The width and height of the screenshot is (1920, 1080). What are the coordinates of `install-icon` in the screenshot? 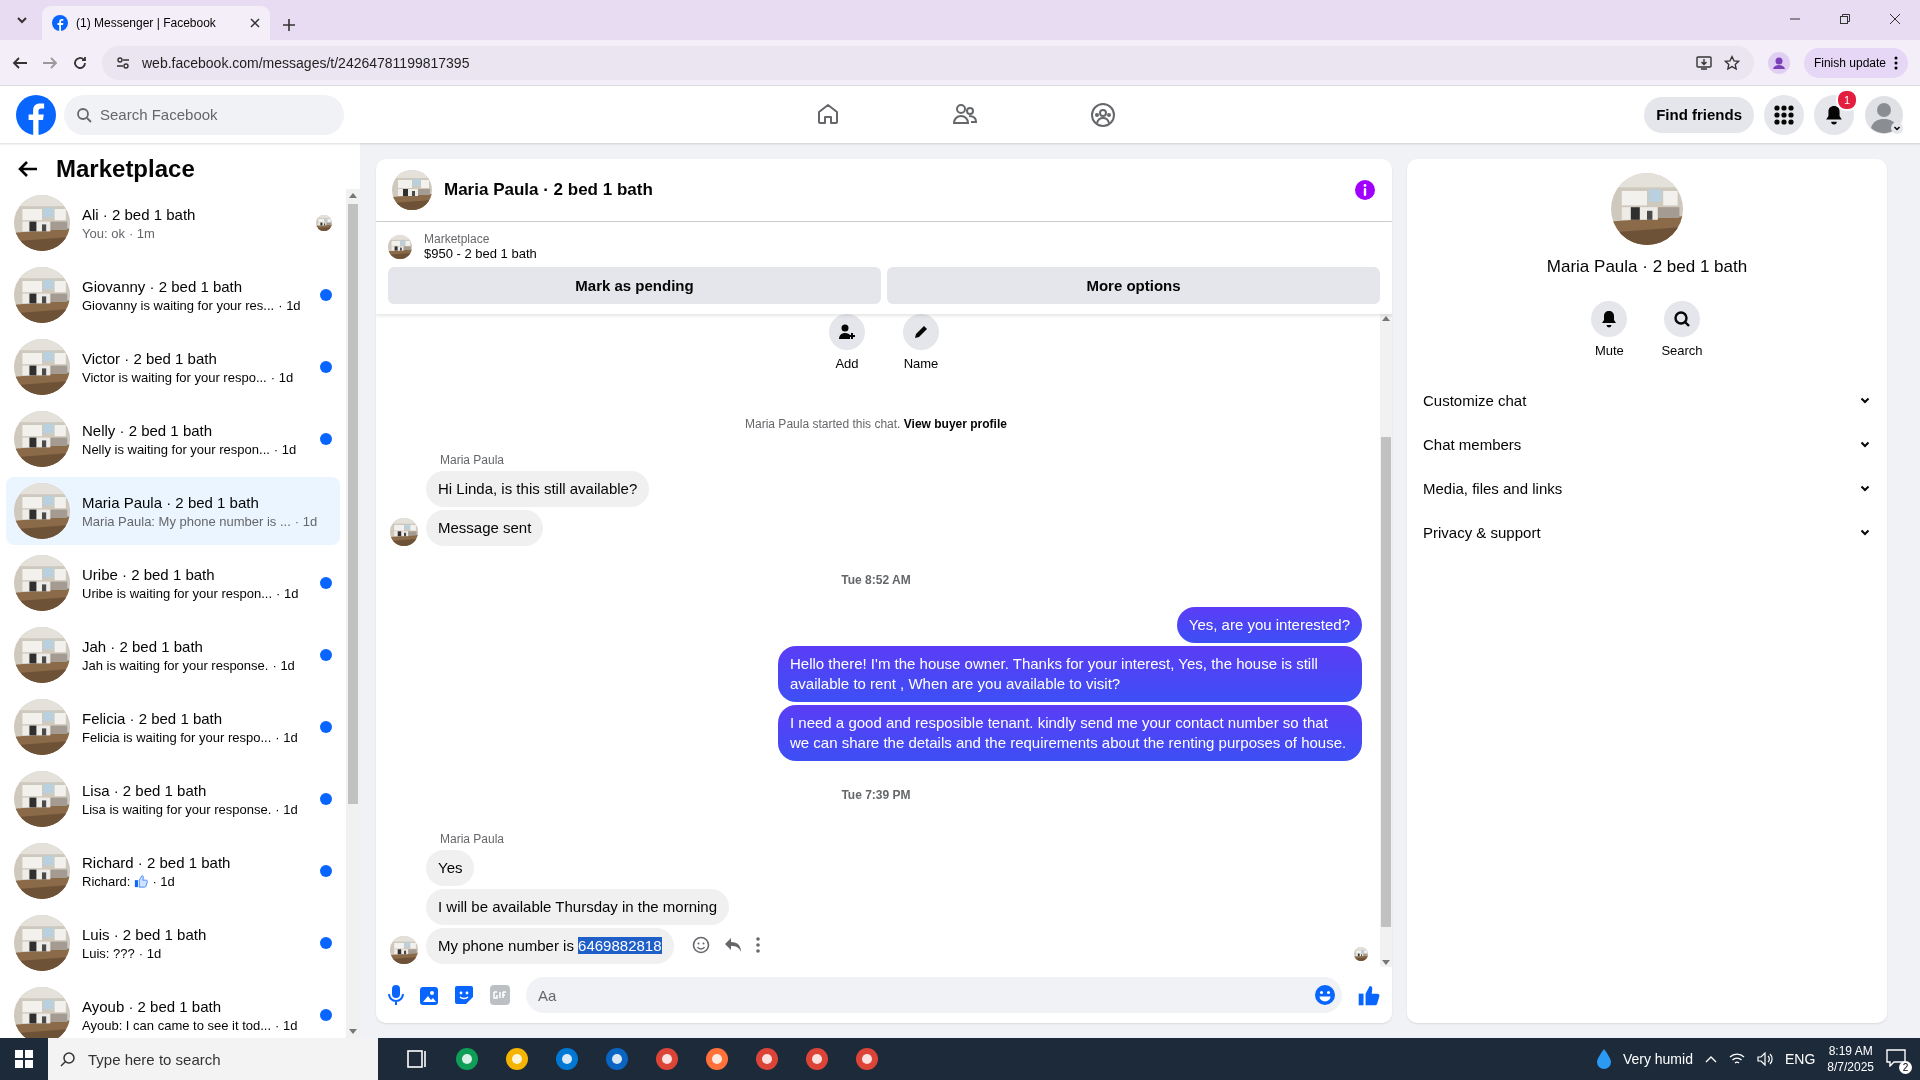 It's located at (1703, 62).